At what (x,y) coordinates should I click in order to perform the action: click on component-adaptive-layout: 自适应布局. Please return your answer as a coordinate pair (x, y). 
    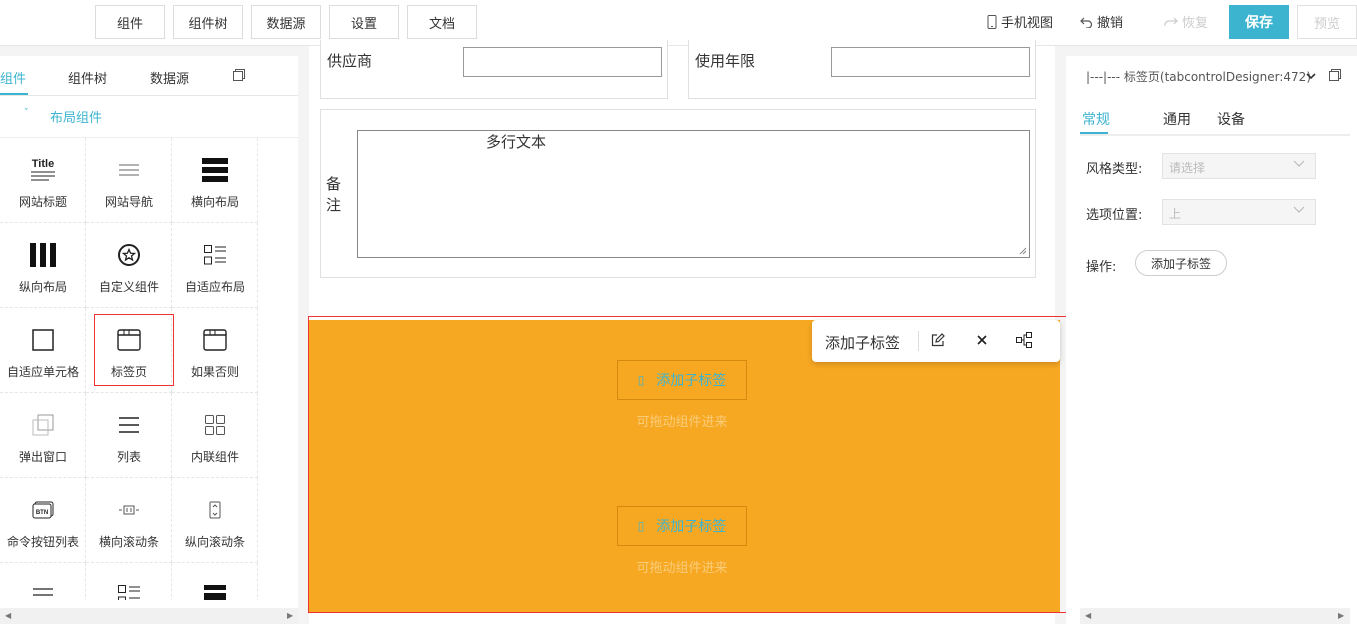
    Looking at the image, I should click on (215, 265).